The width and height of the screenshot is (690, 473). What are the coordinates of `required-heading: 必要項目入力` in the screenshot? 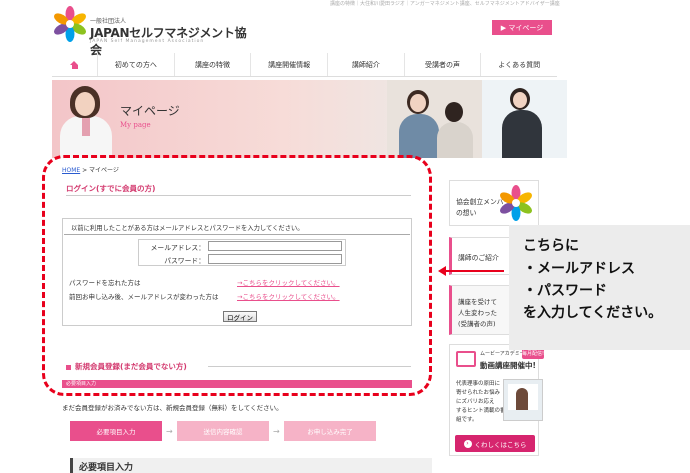 It's located at (251, 465).